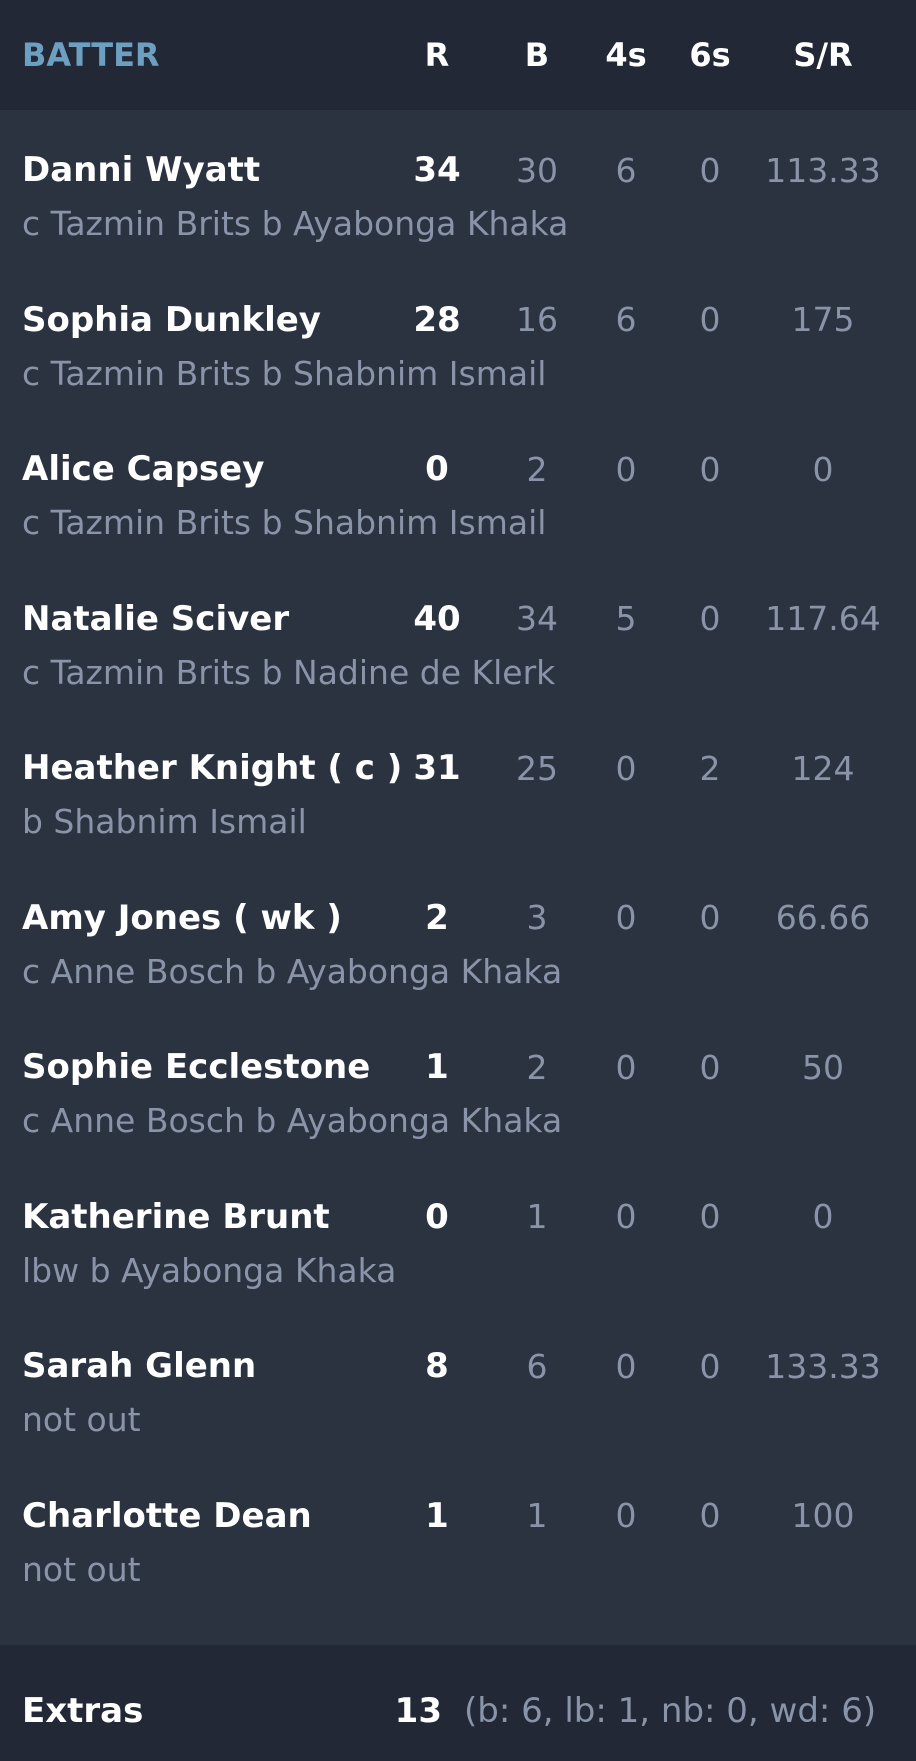 The image size is (916, 1761). What do you see at coordinates (186, 469) in the screenshot?
I see `batter-name: Alice Capsey` at bounding box center [186, 469].